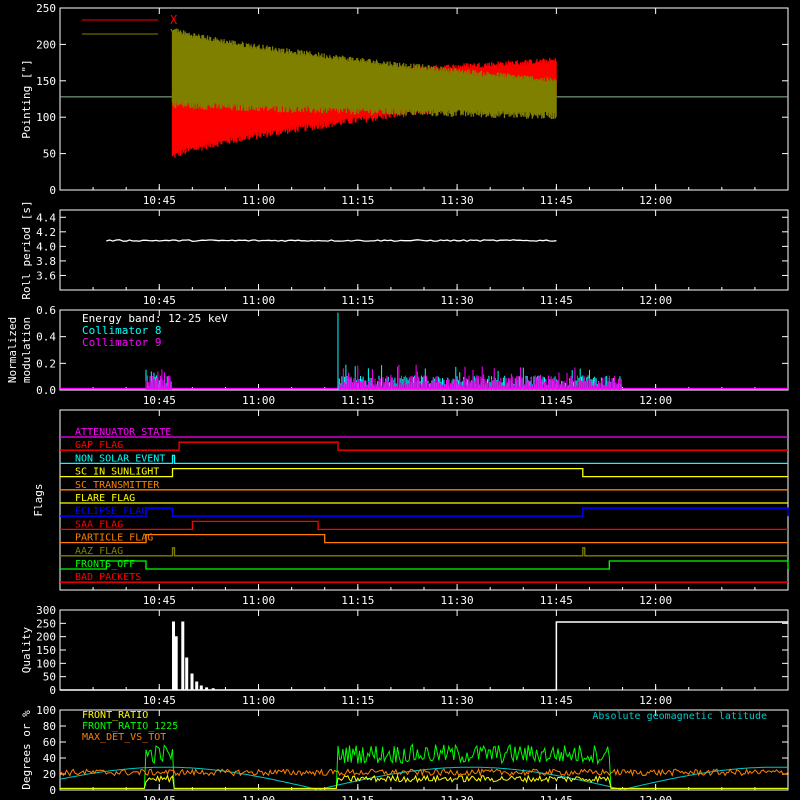  Describe the element at coordinates (52, 790) in the screenshot. I see `panel-5-ytick-label: 0` at that location.